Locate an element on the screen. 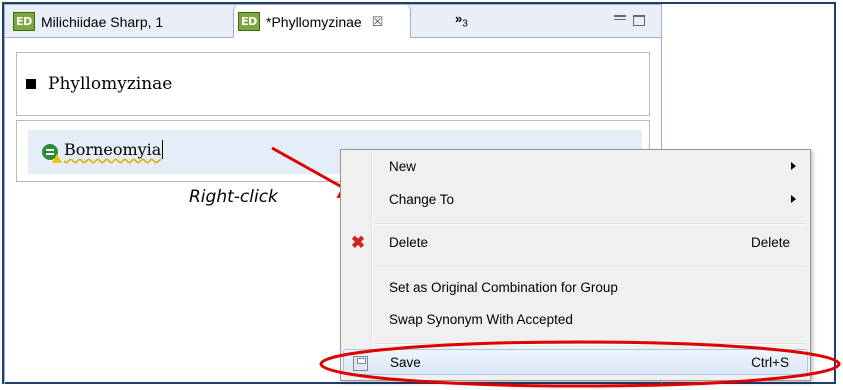 This screenshot has height=390, width=843. menu-icon-gutter is located at coordinates (372, 265).